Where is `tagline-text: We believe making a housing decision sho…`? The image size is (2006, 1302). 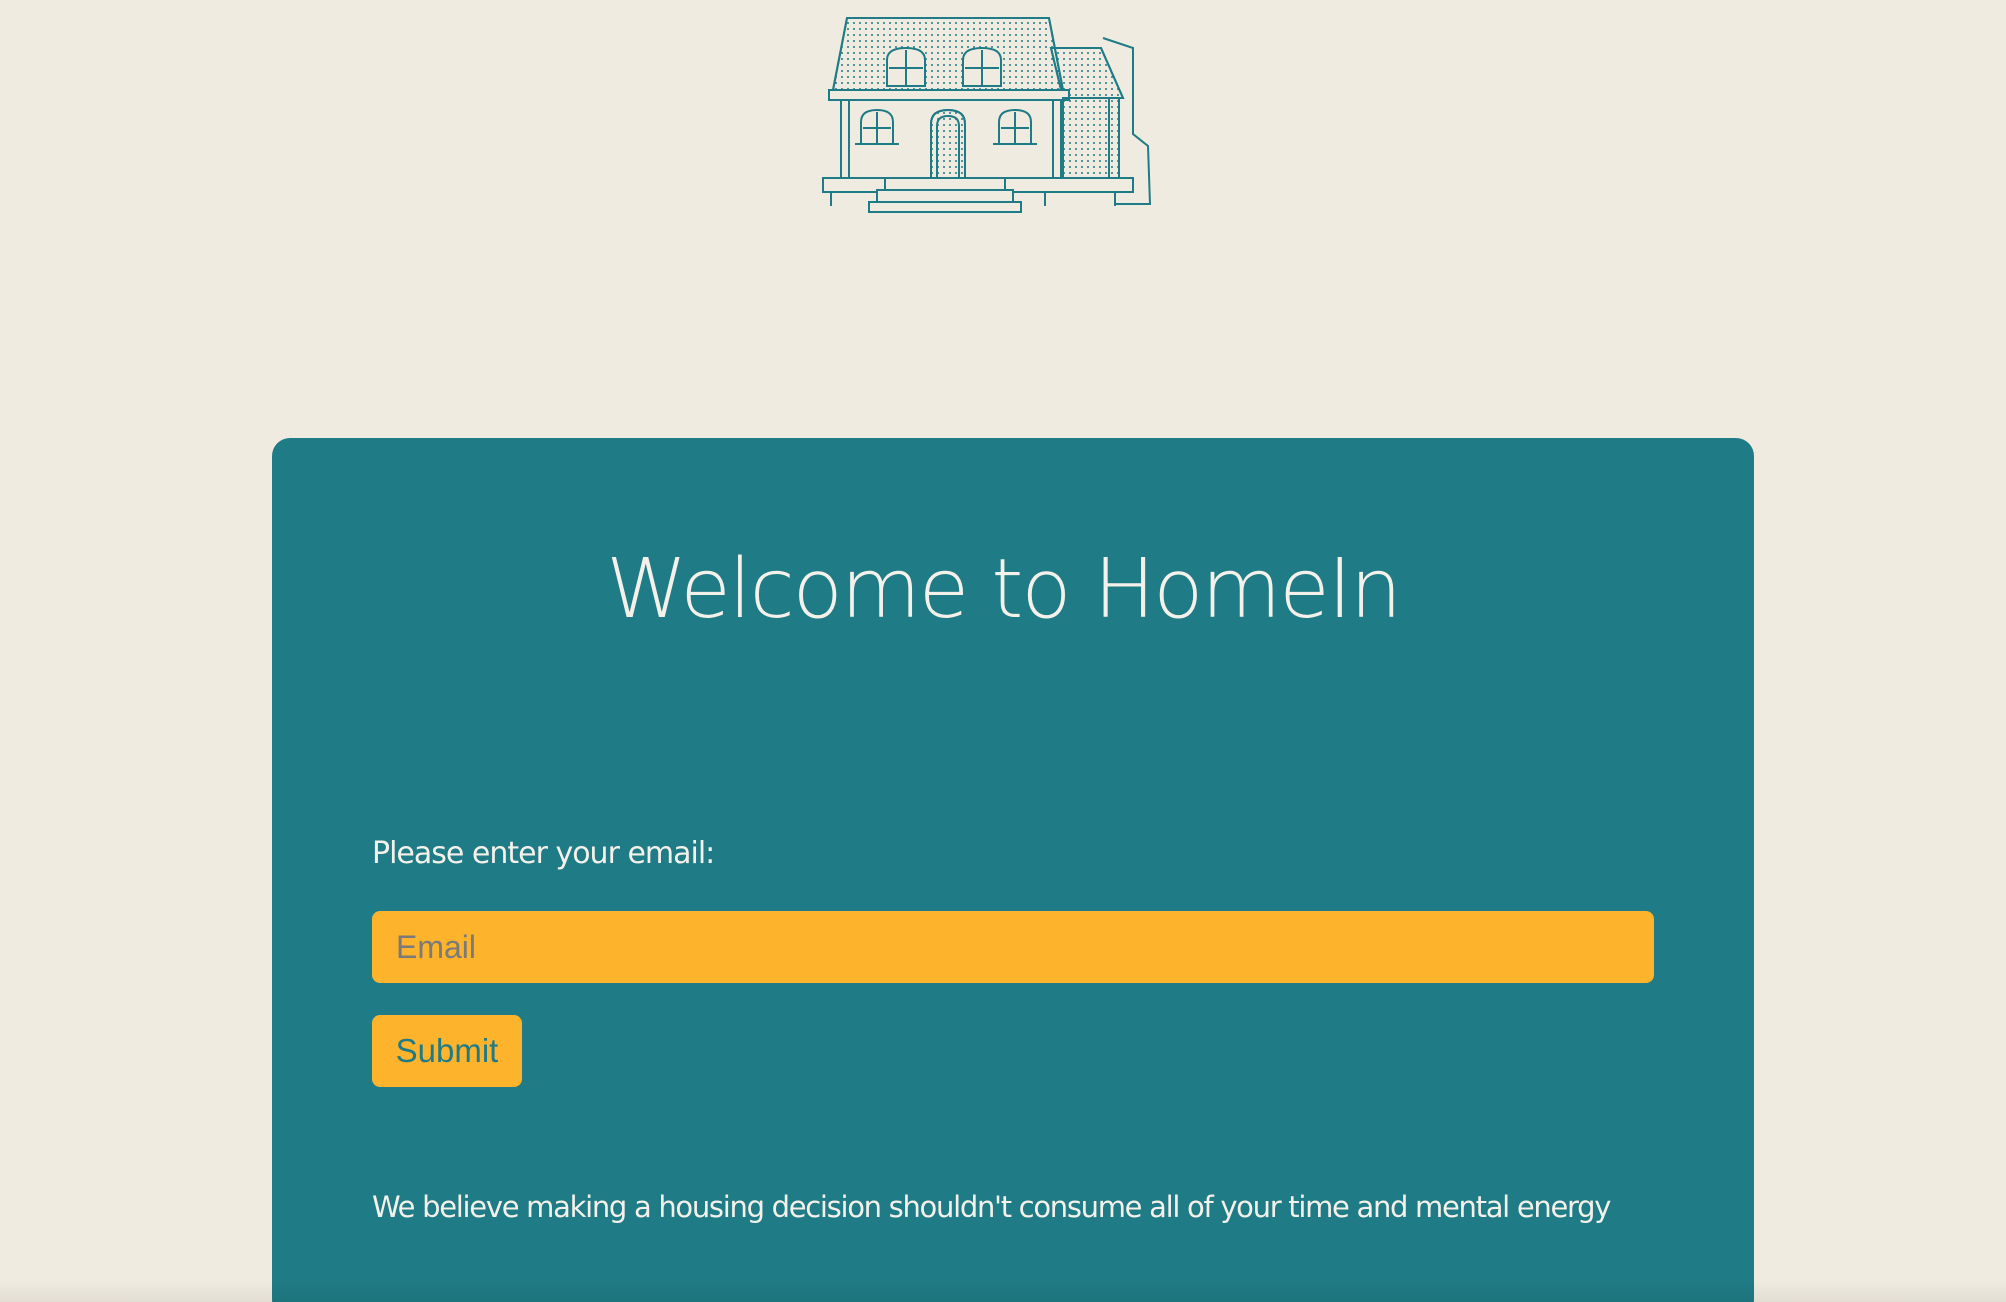
tagline-text: We believe making a housing decision sho… is located at coordinates (991, 1207).